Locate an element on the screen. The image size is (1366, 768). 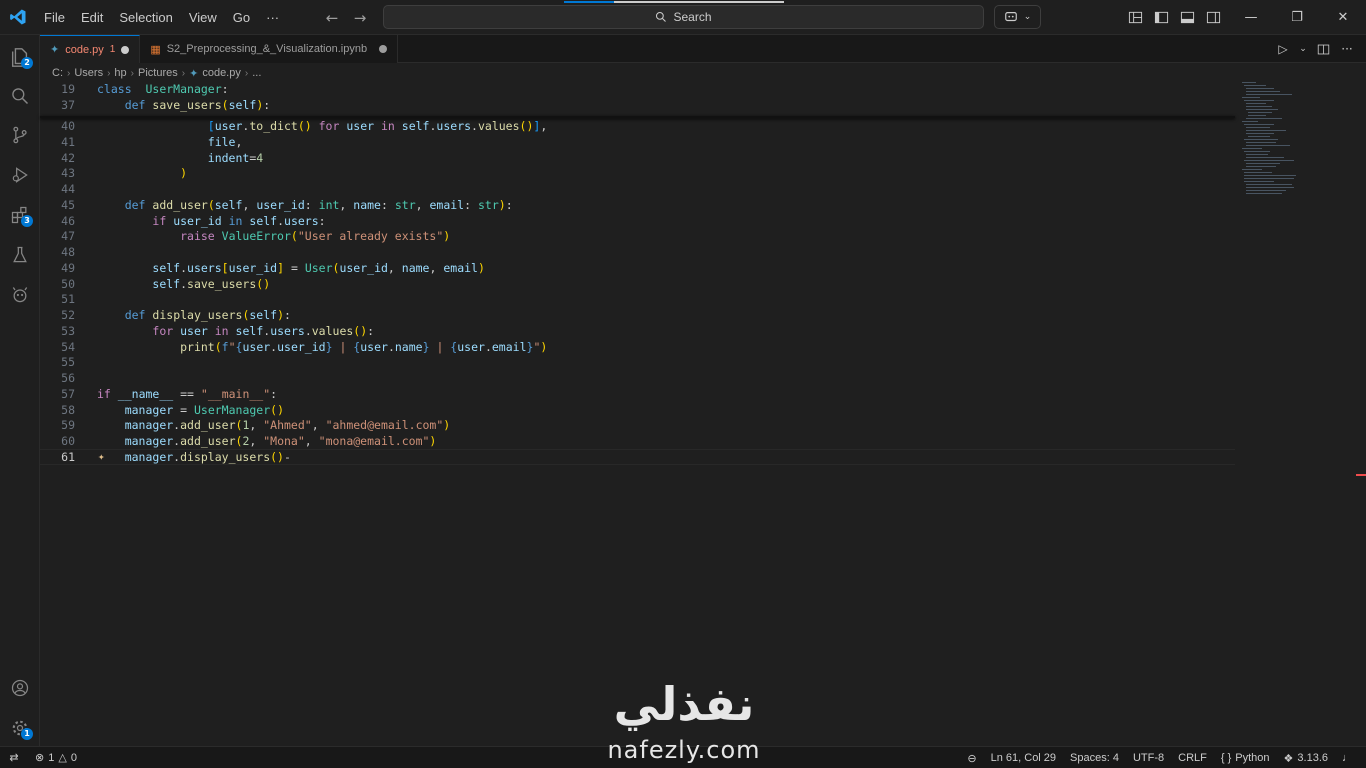
code-line: 41 file, is located at coordinates (635, 143).